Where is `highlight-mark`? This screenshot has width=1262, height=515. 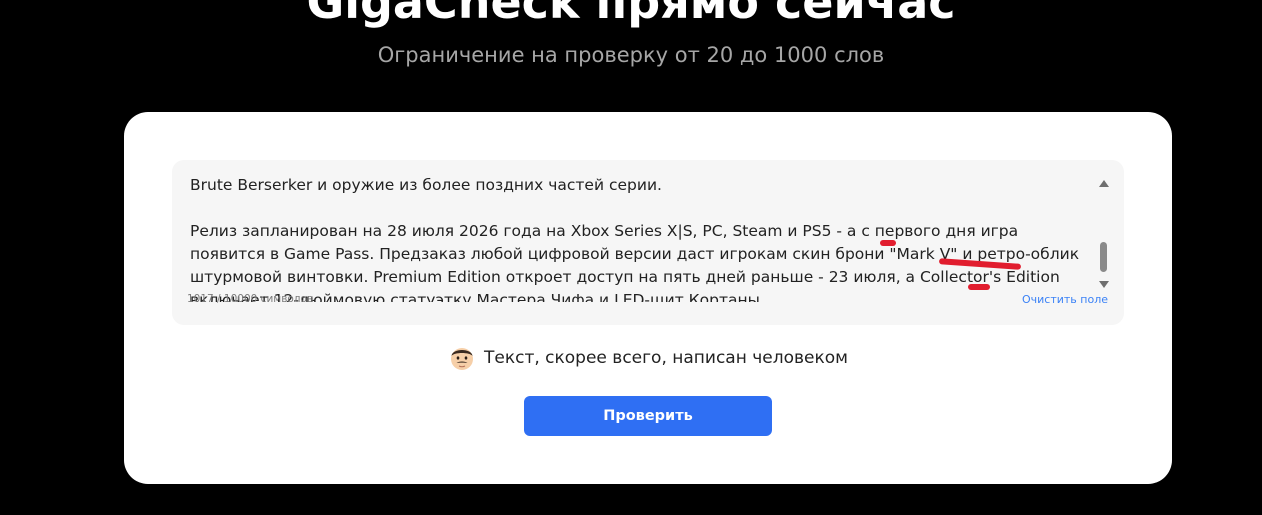
highlight-mark is located at coordinates (888, 243).